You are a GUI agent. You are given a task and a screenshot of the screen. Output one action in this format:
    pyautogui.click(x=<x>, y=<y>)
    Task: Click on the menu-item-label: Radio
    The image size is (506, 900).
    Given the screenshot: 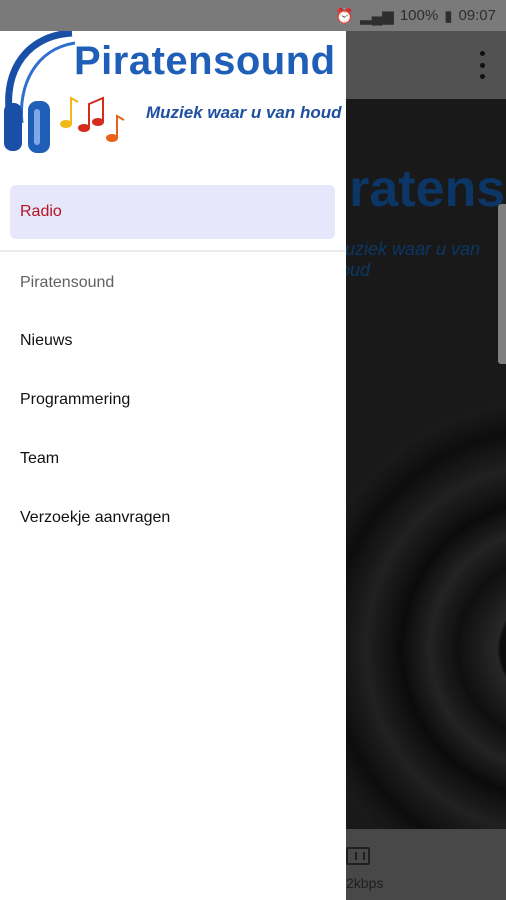 What is the action you would take?
    pyautogui.click(x=41, y=211)
    